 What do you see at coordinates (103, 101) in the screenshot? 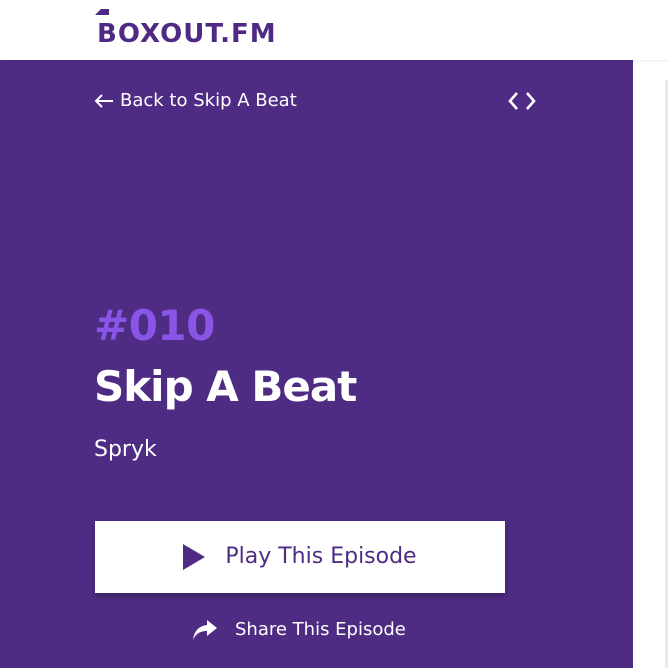
I see `arrow-left-icon` at bounding box center [103, 101].